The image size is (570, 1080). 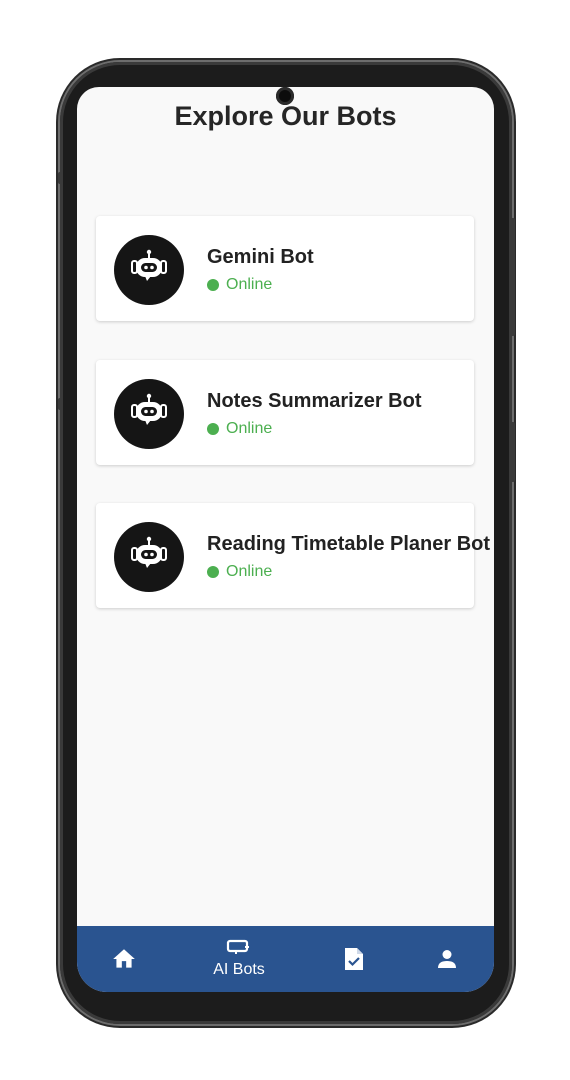 I want to click on ai-bots-icon, so click(x=237, y=946).